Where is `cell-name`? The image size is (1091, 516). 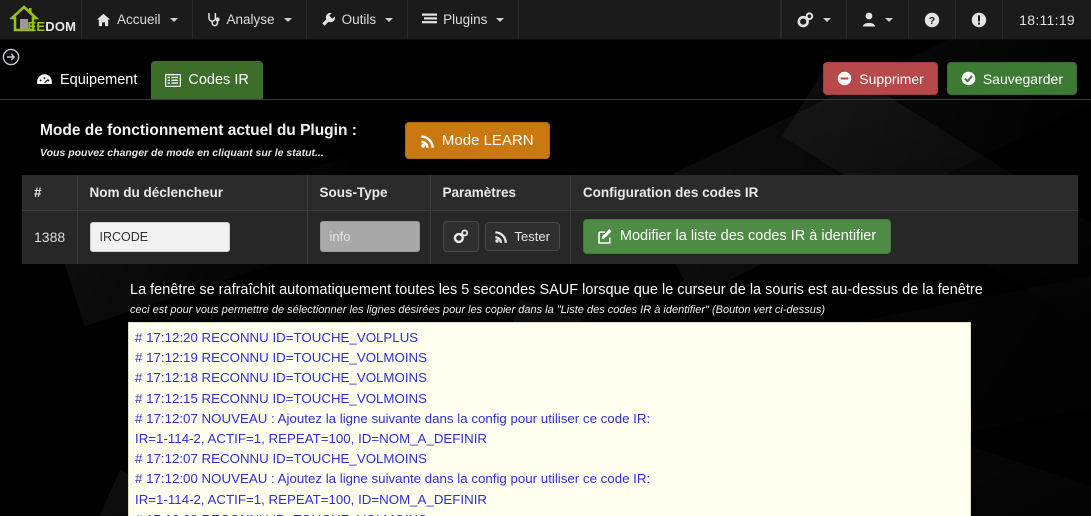 cell-name is located at coordinates (192, 237).